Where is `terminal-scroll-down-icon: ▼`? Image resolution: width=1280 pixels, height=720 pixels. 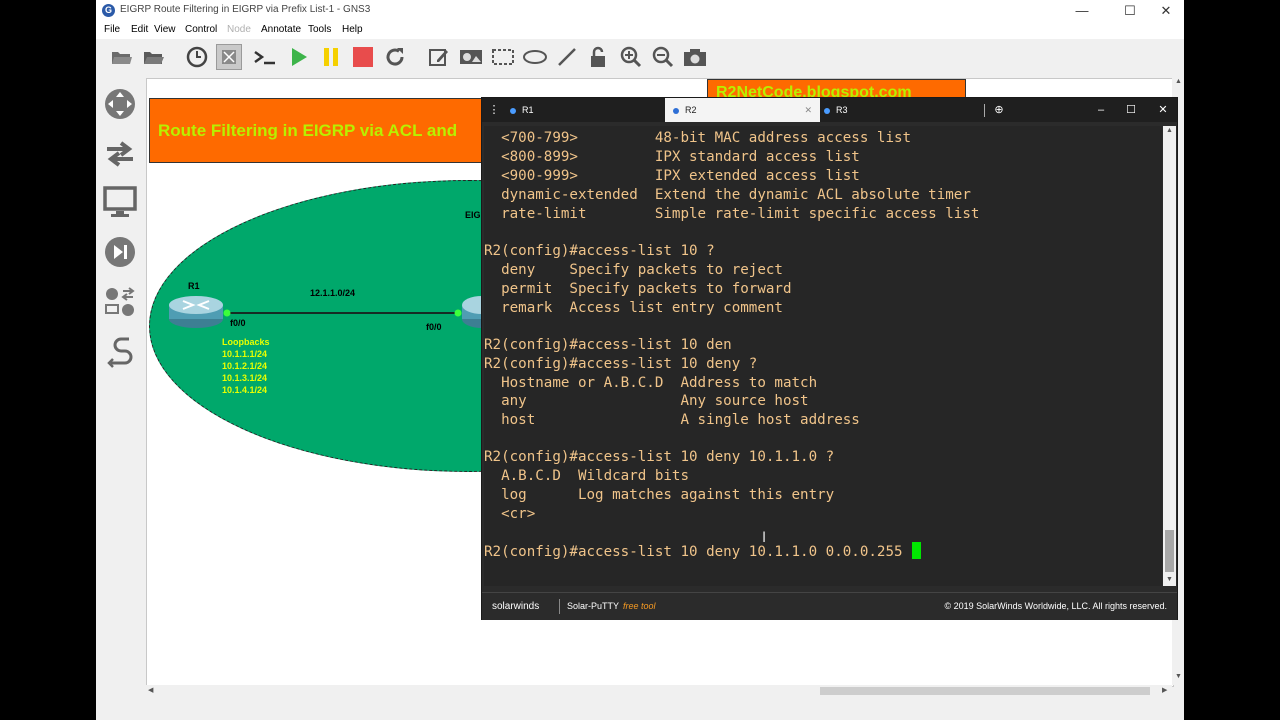
terminal-scroll-down-icon: ▼ is located at coordinates (1169, 579).